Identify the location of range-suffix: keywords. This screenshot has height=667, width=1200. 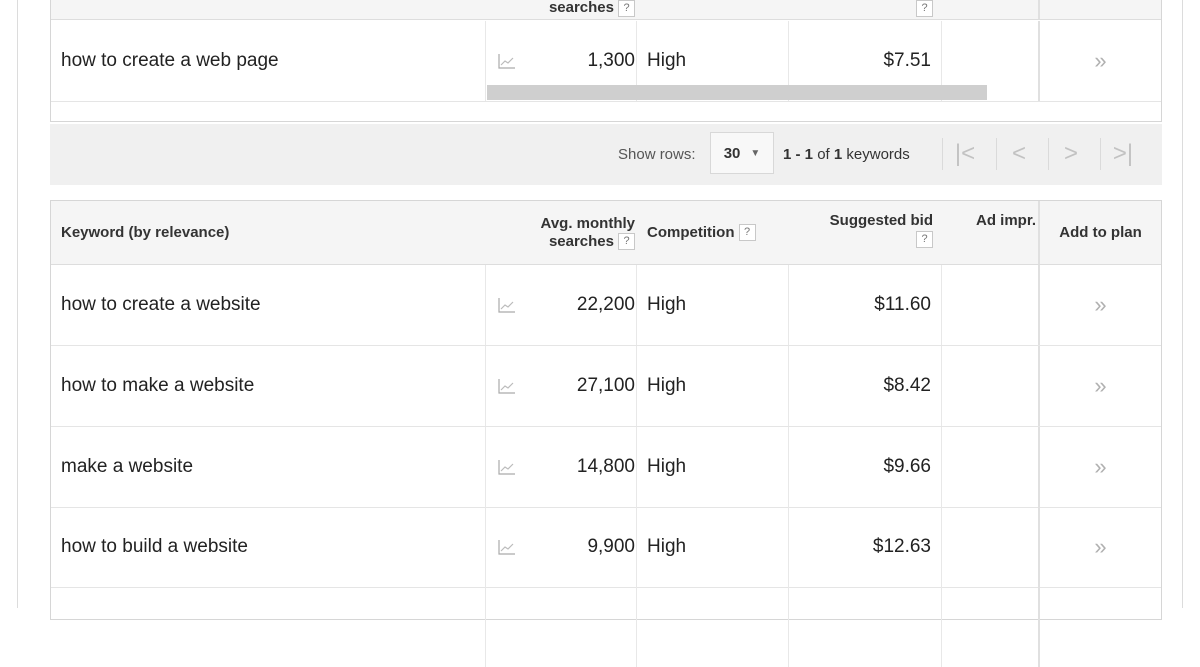
(878, 154).